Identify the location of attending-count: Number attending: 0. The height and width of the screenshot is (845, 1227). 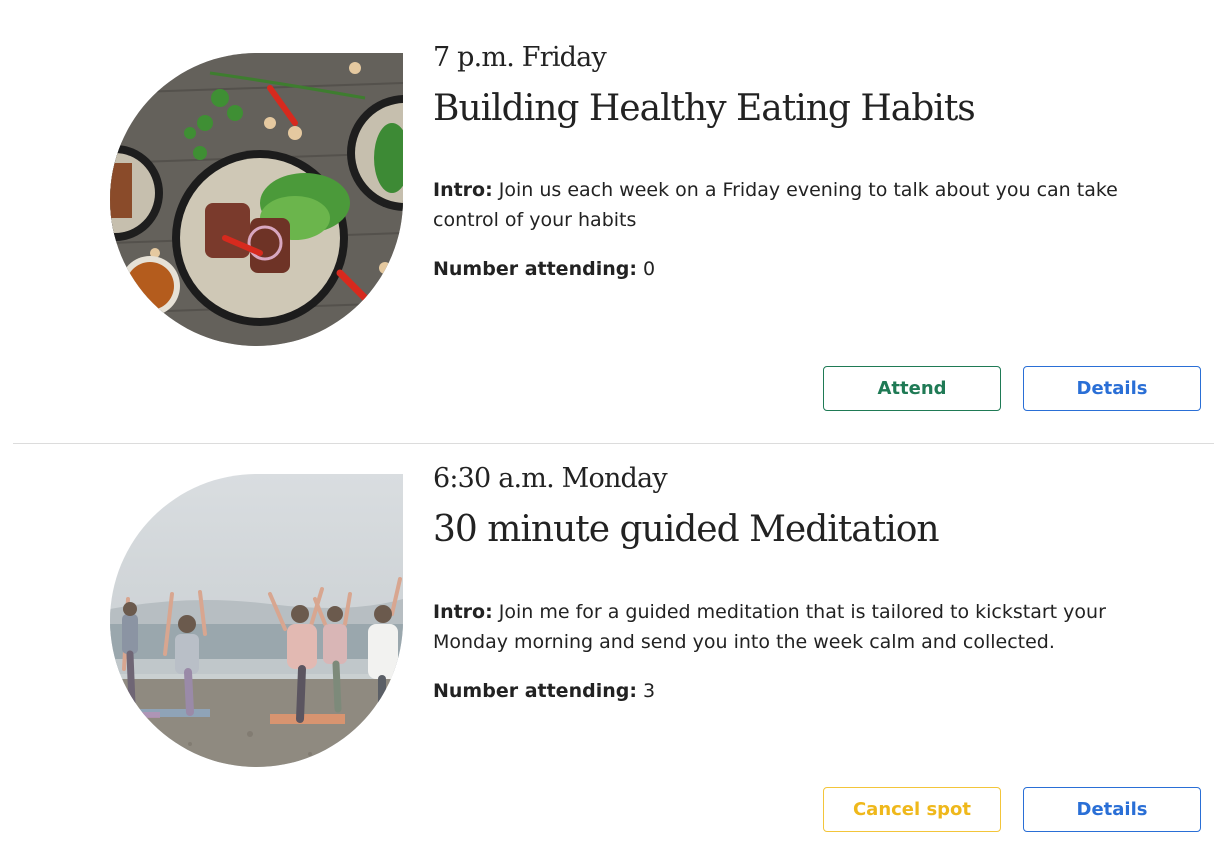
(544, 269).